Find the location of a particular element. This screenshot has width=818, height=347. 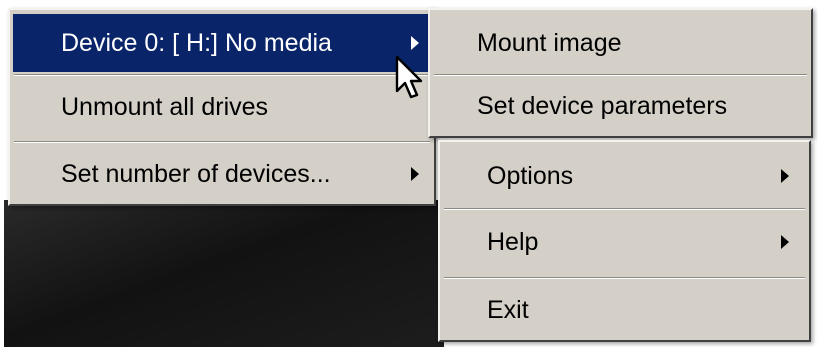

menu-item-help-label: Help is located at coordinates (513, 241).